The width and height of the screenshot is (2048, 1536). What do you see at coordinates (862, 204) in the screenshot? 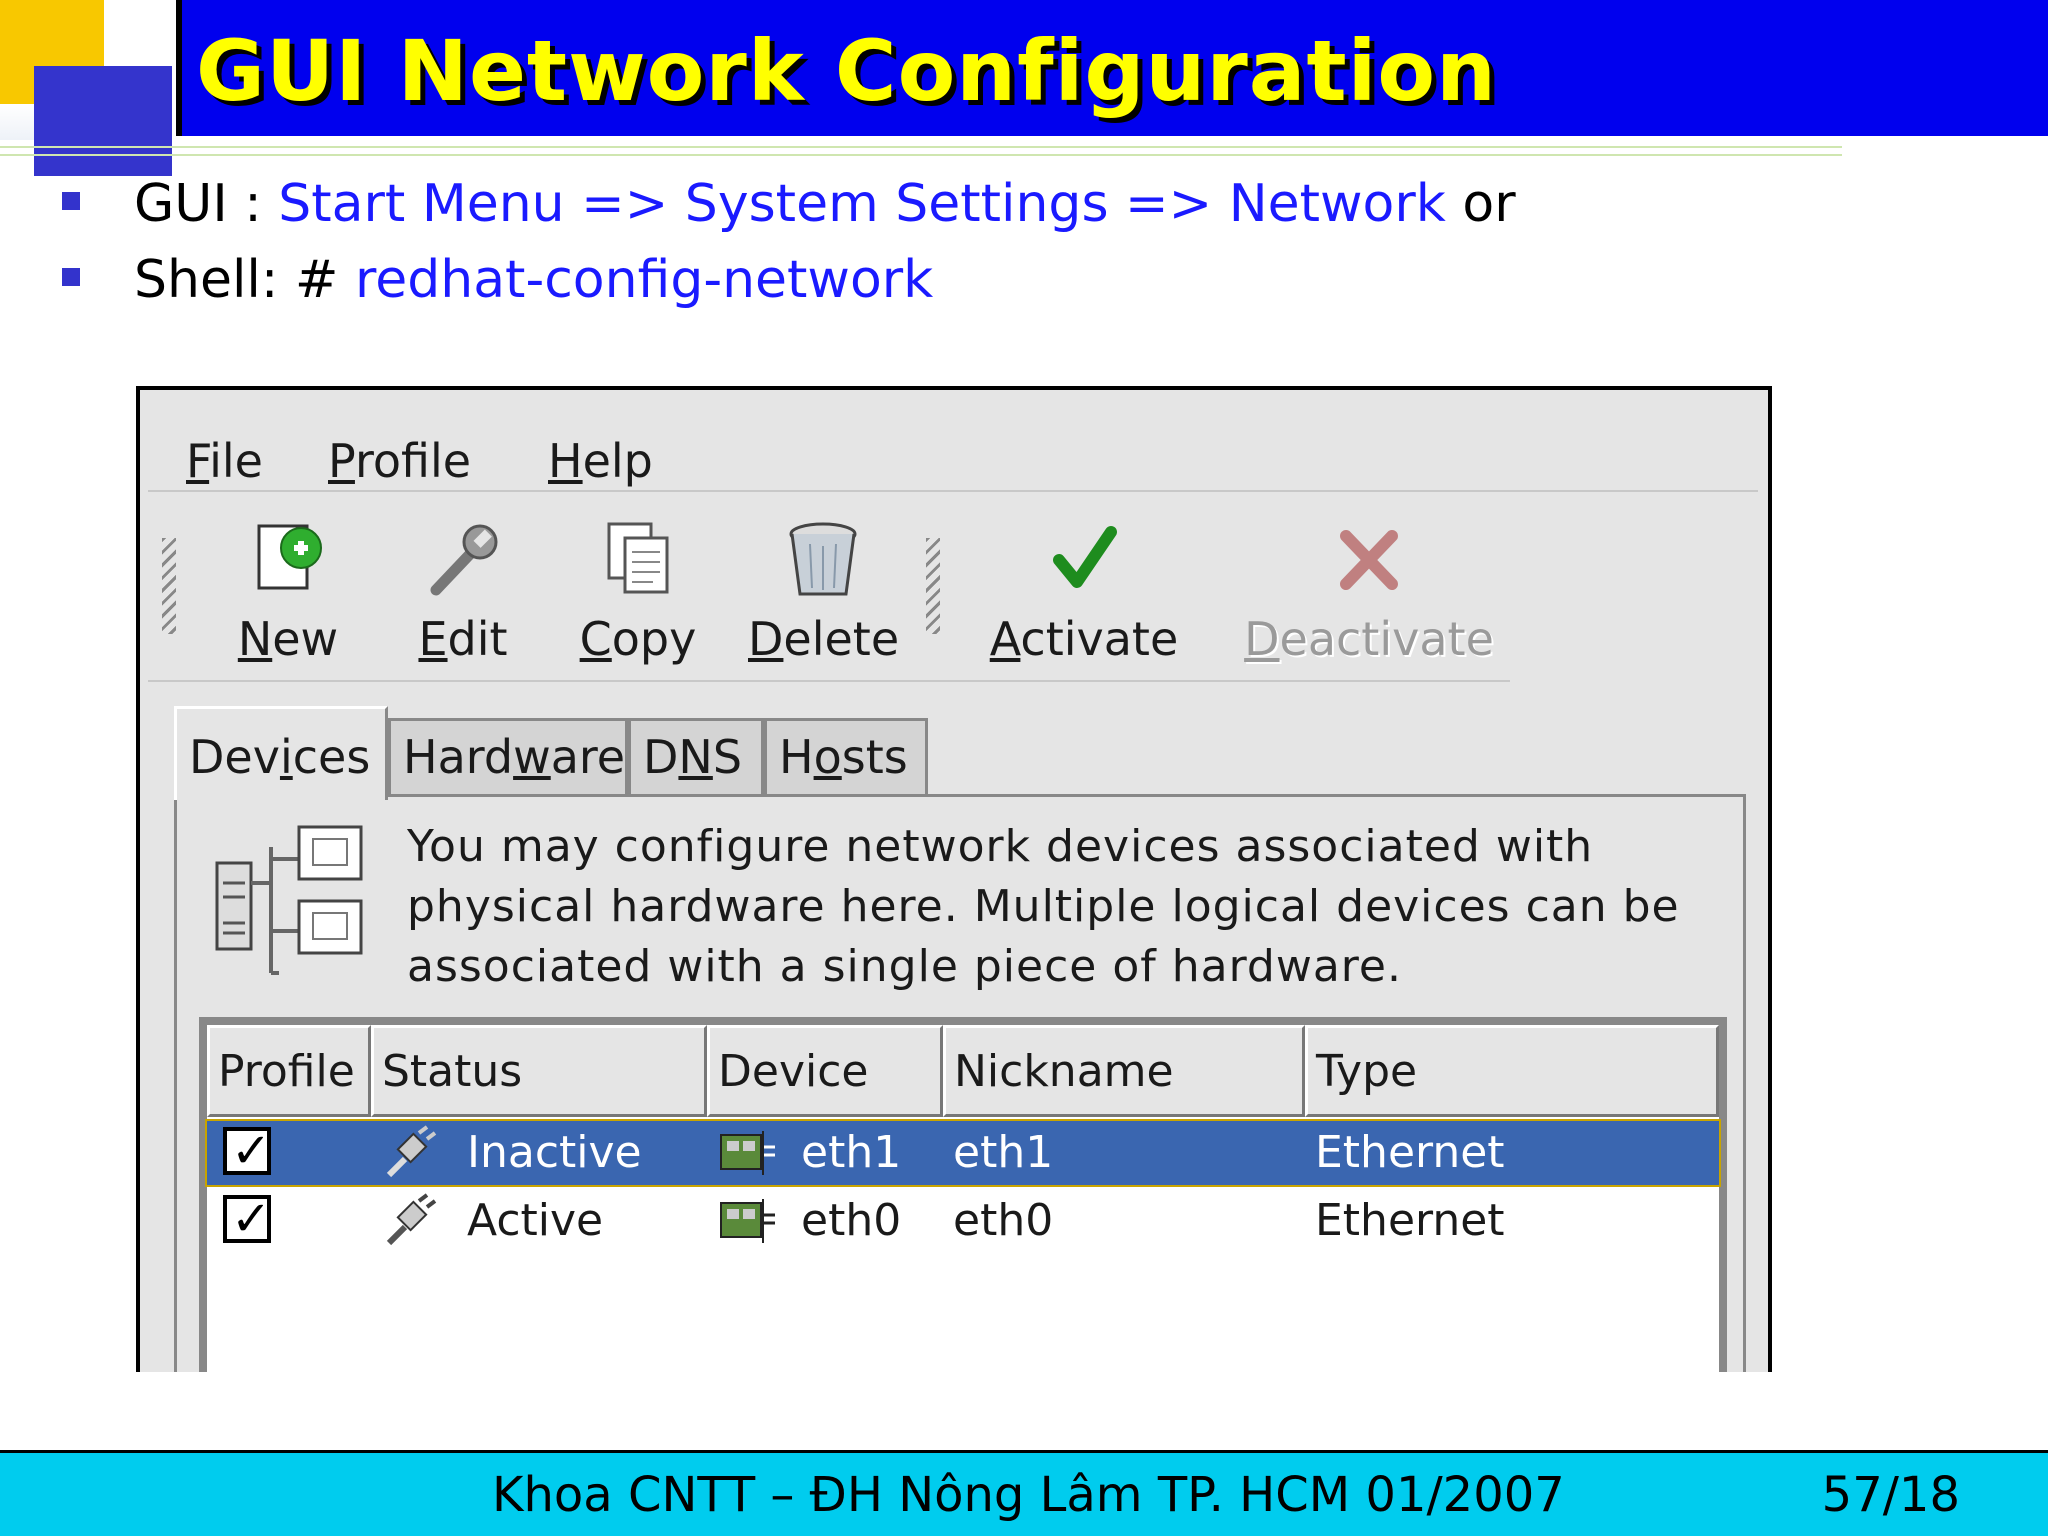
I see `bullet-gui-path: Start Menu => System Settings => Network` at bounding box center [862, 204].